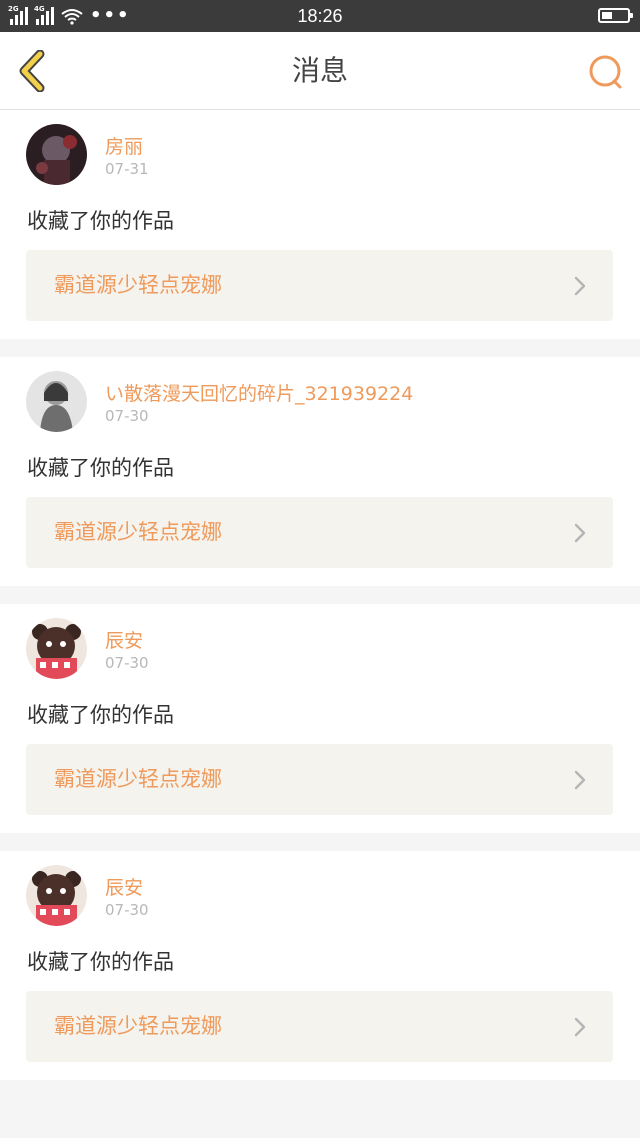 The width and height of the screenshot is (640, 1138). What do you see at coordinates (259, 392) in the screenshot?
I see `username: い散落漫天回忆的碎片_321939224` at bounding box center [259, 392].